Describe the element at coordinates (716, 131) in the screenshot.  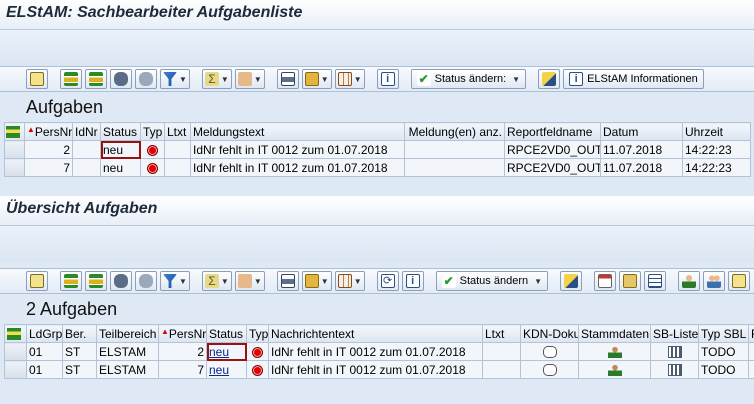
I see `column-header-uhrzeit: Uhrzeit` at that location.